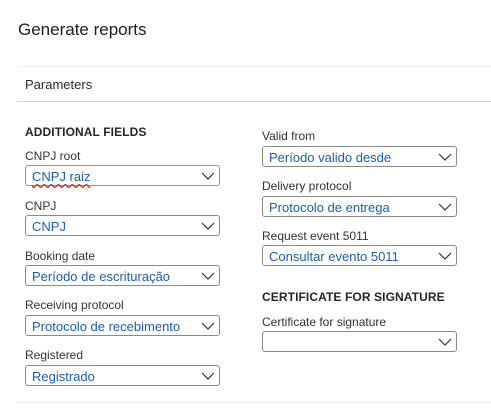  Describe the element at coordinates (74, 305) in the screenshot. I see `receiving-protocol-label: Receiving protocol` at that location.